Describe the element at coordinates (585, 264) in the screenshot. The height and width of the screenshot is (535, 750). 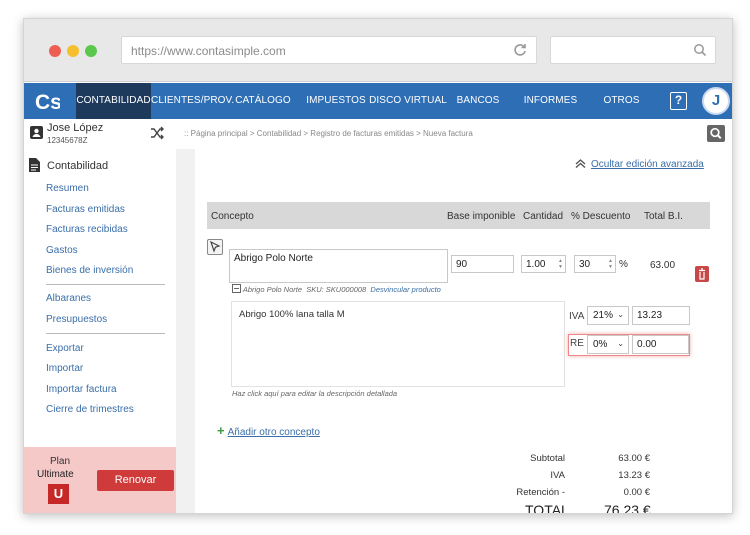
I see `discount-value: 30` at that location.